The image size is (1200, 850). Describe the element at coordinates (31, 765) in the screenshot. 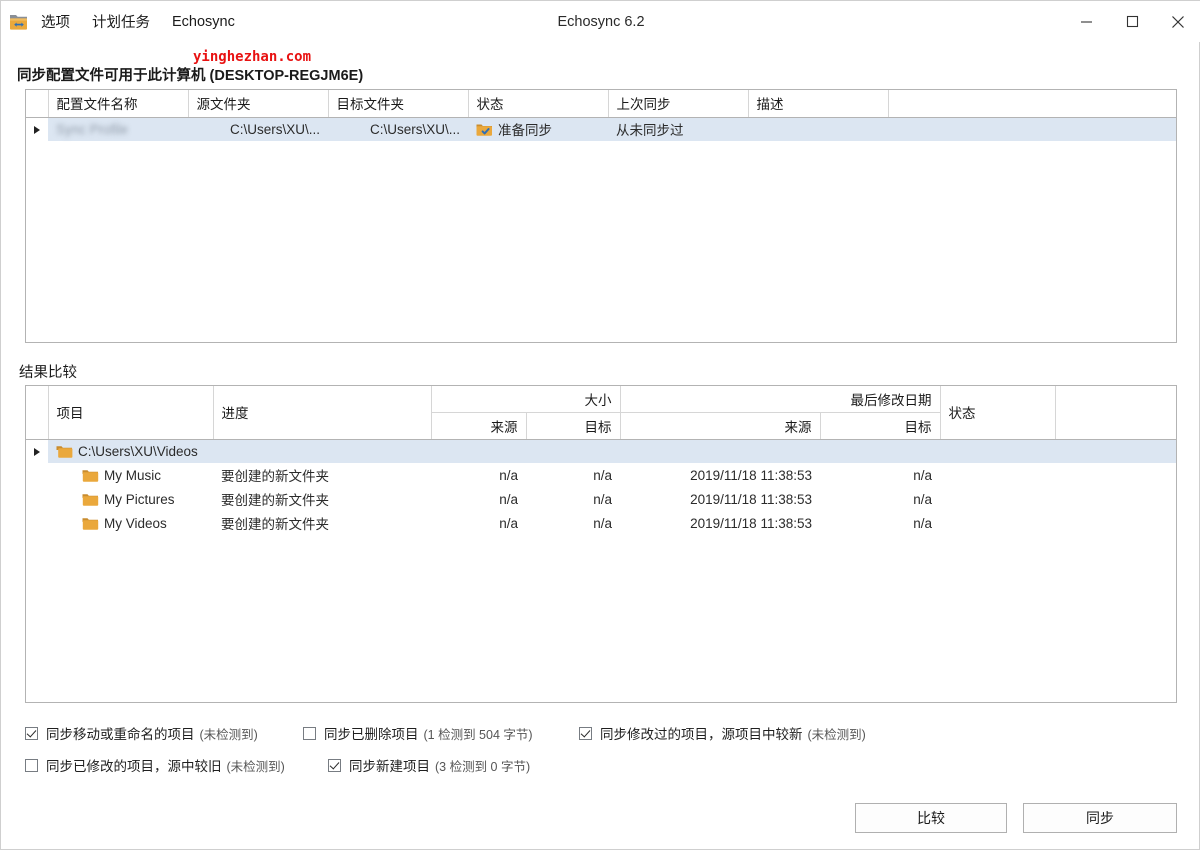

I see `checkbox-sync-modified-older-in-source` at that location.